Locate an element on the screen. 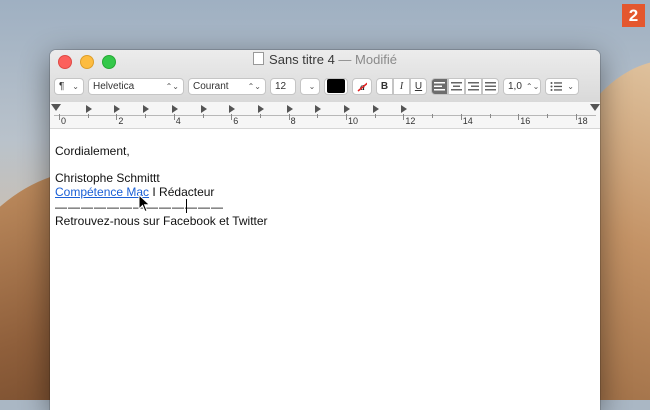 The image size is (650, 410). align-right-button is located at coordinates (473, 86).